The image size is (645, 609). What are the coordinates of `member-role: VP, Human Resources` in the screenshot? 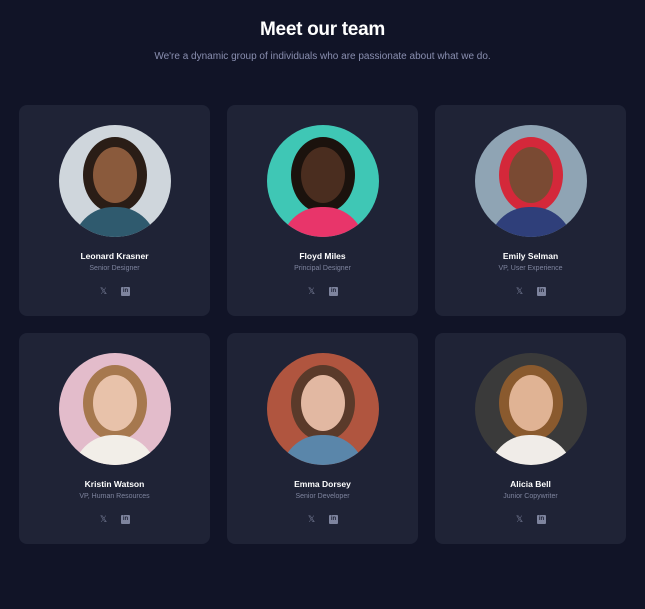 It's located at (114, 496).